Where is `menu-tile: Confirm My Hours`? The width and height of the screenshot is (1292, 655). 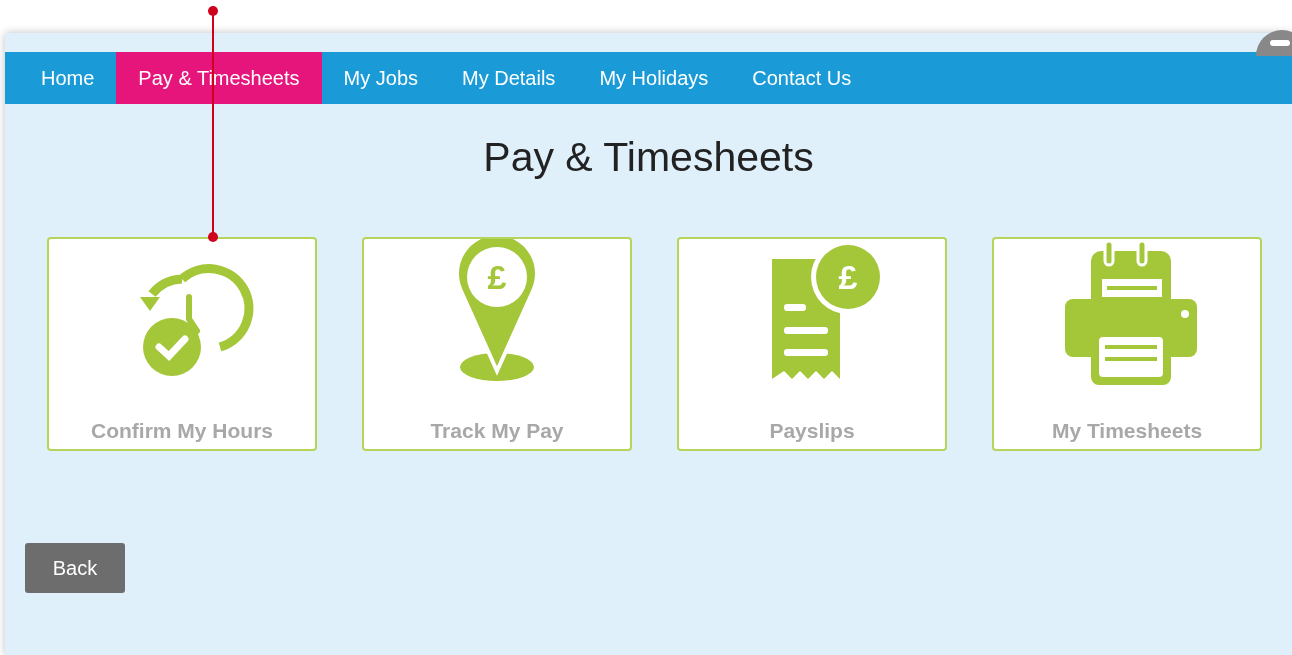 menu-tile: Confirm My Hours is located at coordinates (182, 344).